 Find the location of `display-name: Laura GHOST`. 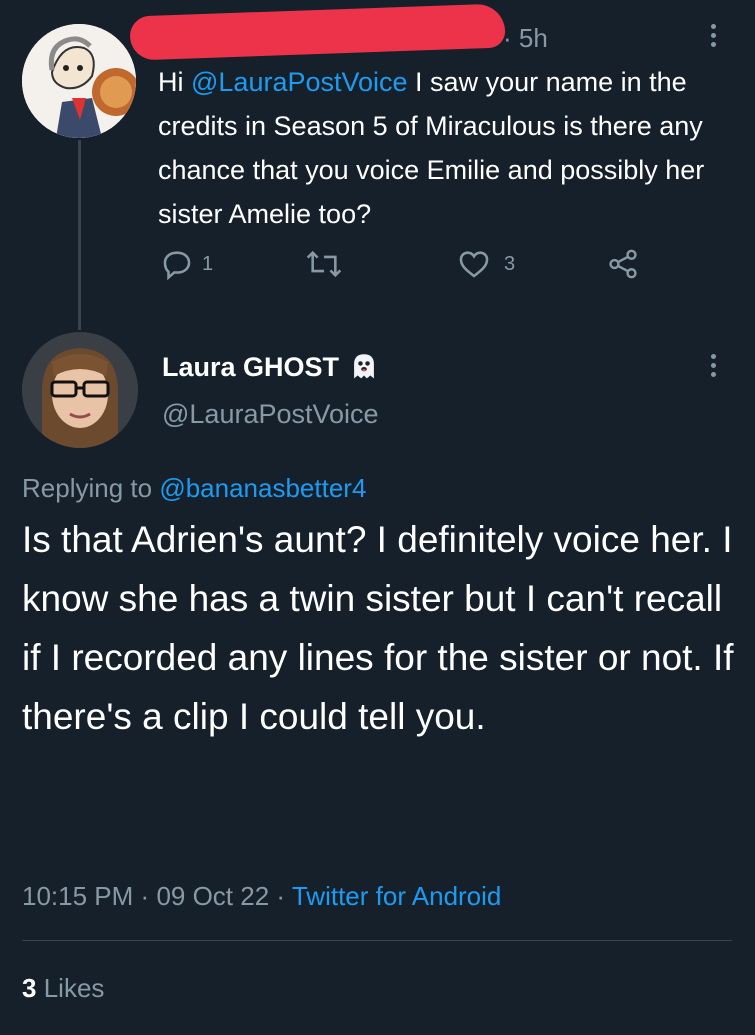

display-name: Laura GHOST is located at coordinates (251, 367).